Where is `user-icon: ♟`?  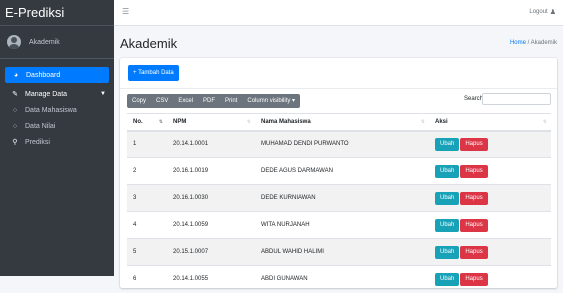 user-icon: ♟ is located at coordinates (552, 12).